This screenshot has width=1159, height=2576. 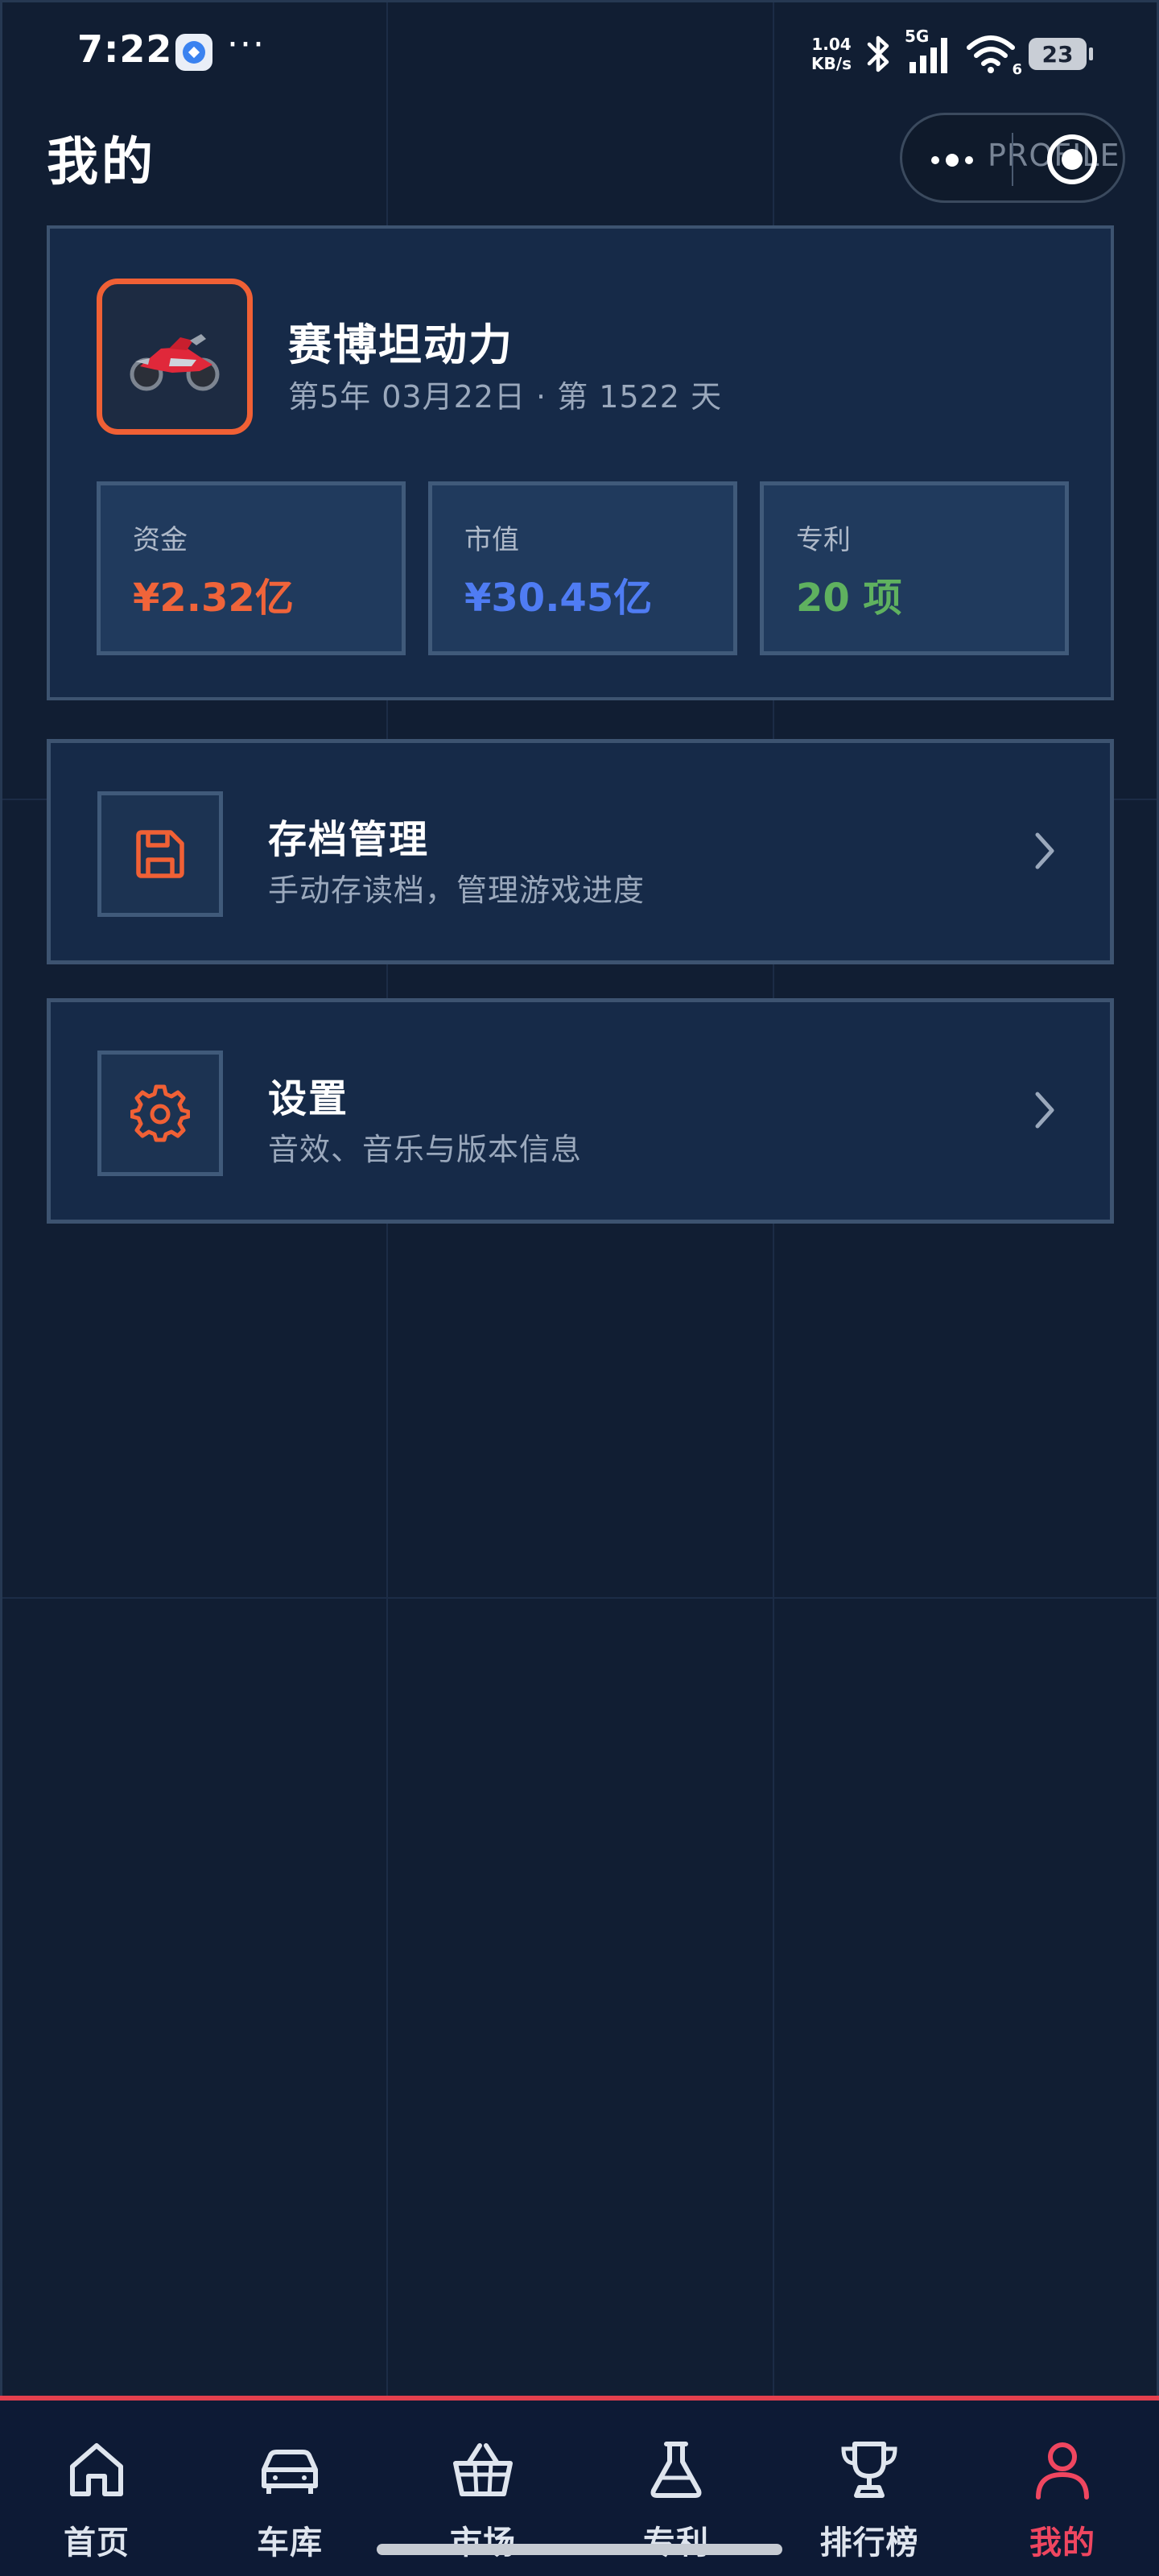 What do you see at coordinates (251, 568) in the screenshot?
I see `stat-funds: 资金 ¥2.32亿` at bounding box center [251, 568].